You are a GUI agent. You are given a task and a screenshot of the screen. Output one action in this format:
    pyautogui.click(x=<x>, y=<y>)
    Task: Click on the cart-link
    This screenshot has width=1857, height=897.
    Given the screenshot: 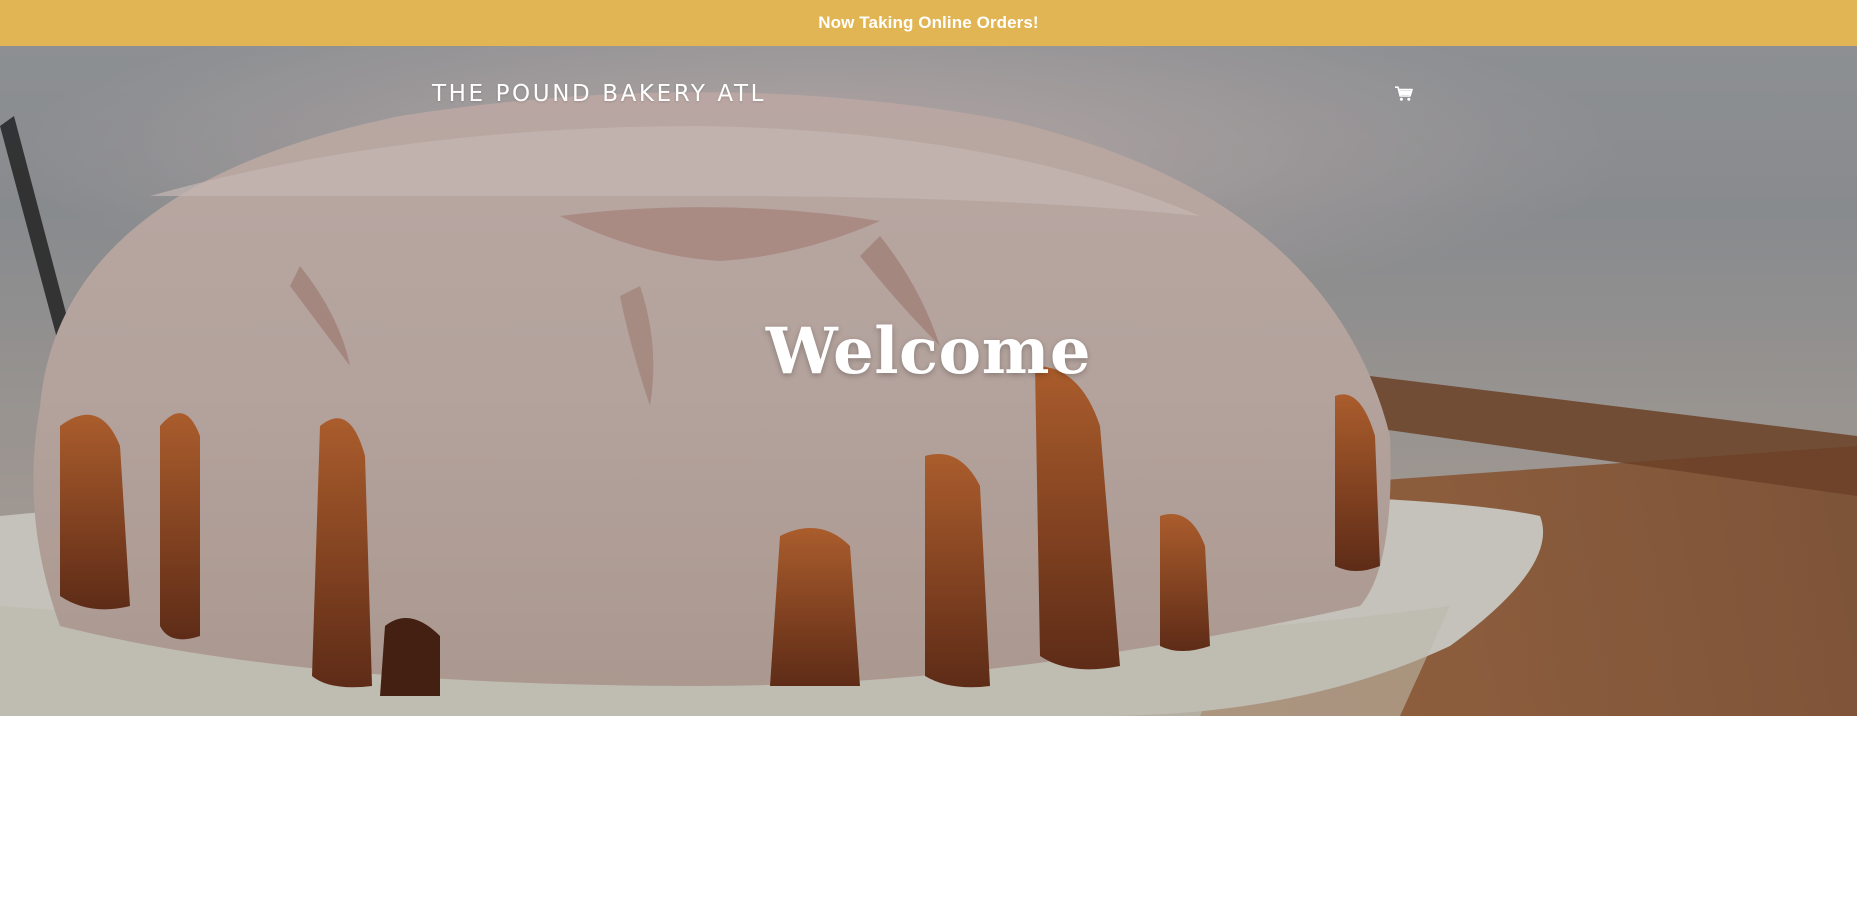 What is the action you would take?
    pyautogui.click(x=1404, y=94)
    